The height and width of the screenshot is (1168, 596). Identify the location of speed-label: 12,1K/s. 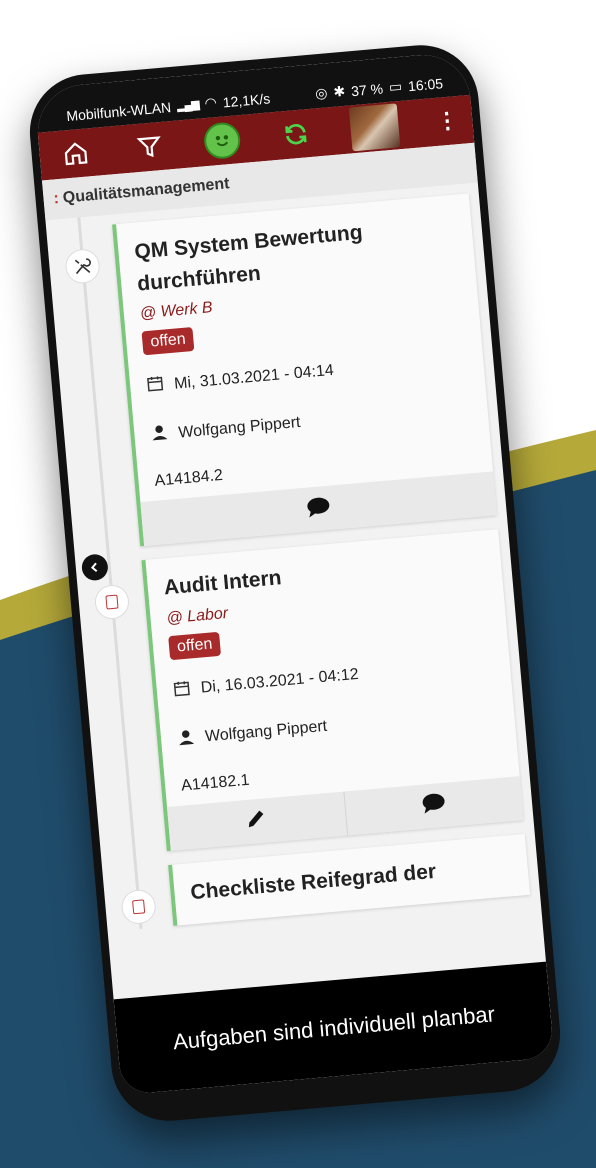
(246, 99).